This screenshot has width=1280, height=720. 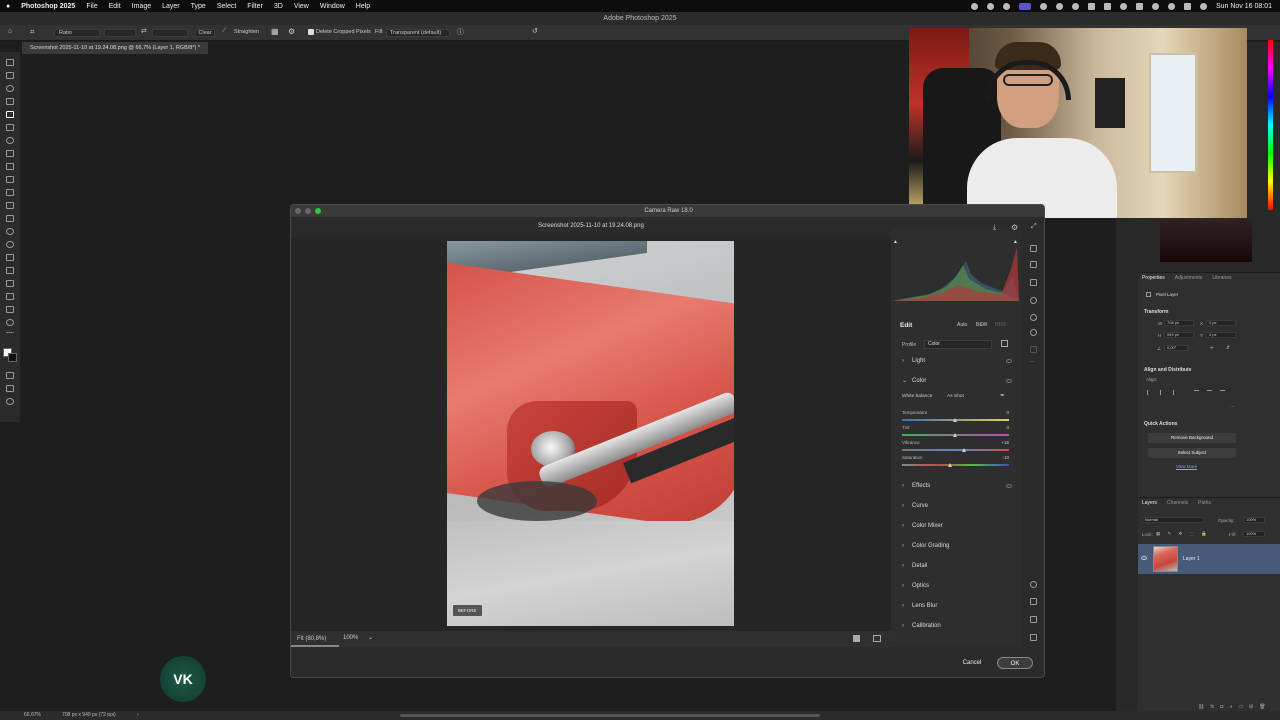 I want to click on brush-tool-icon, so click(x=10, y=166).